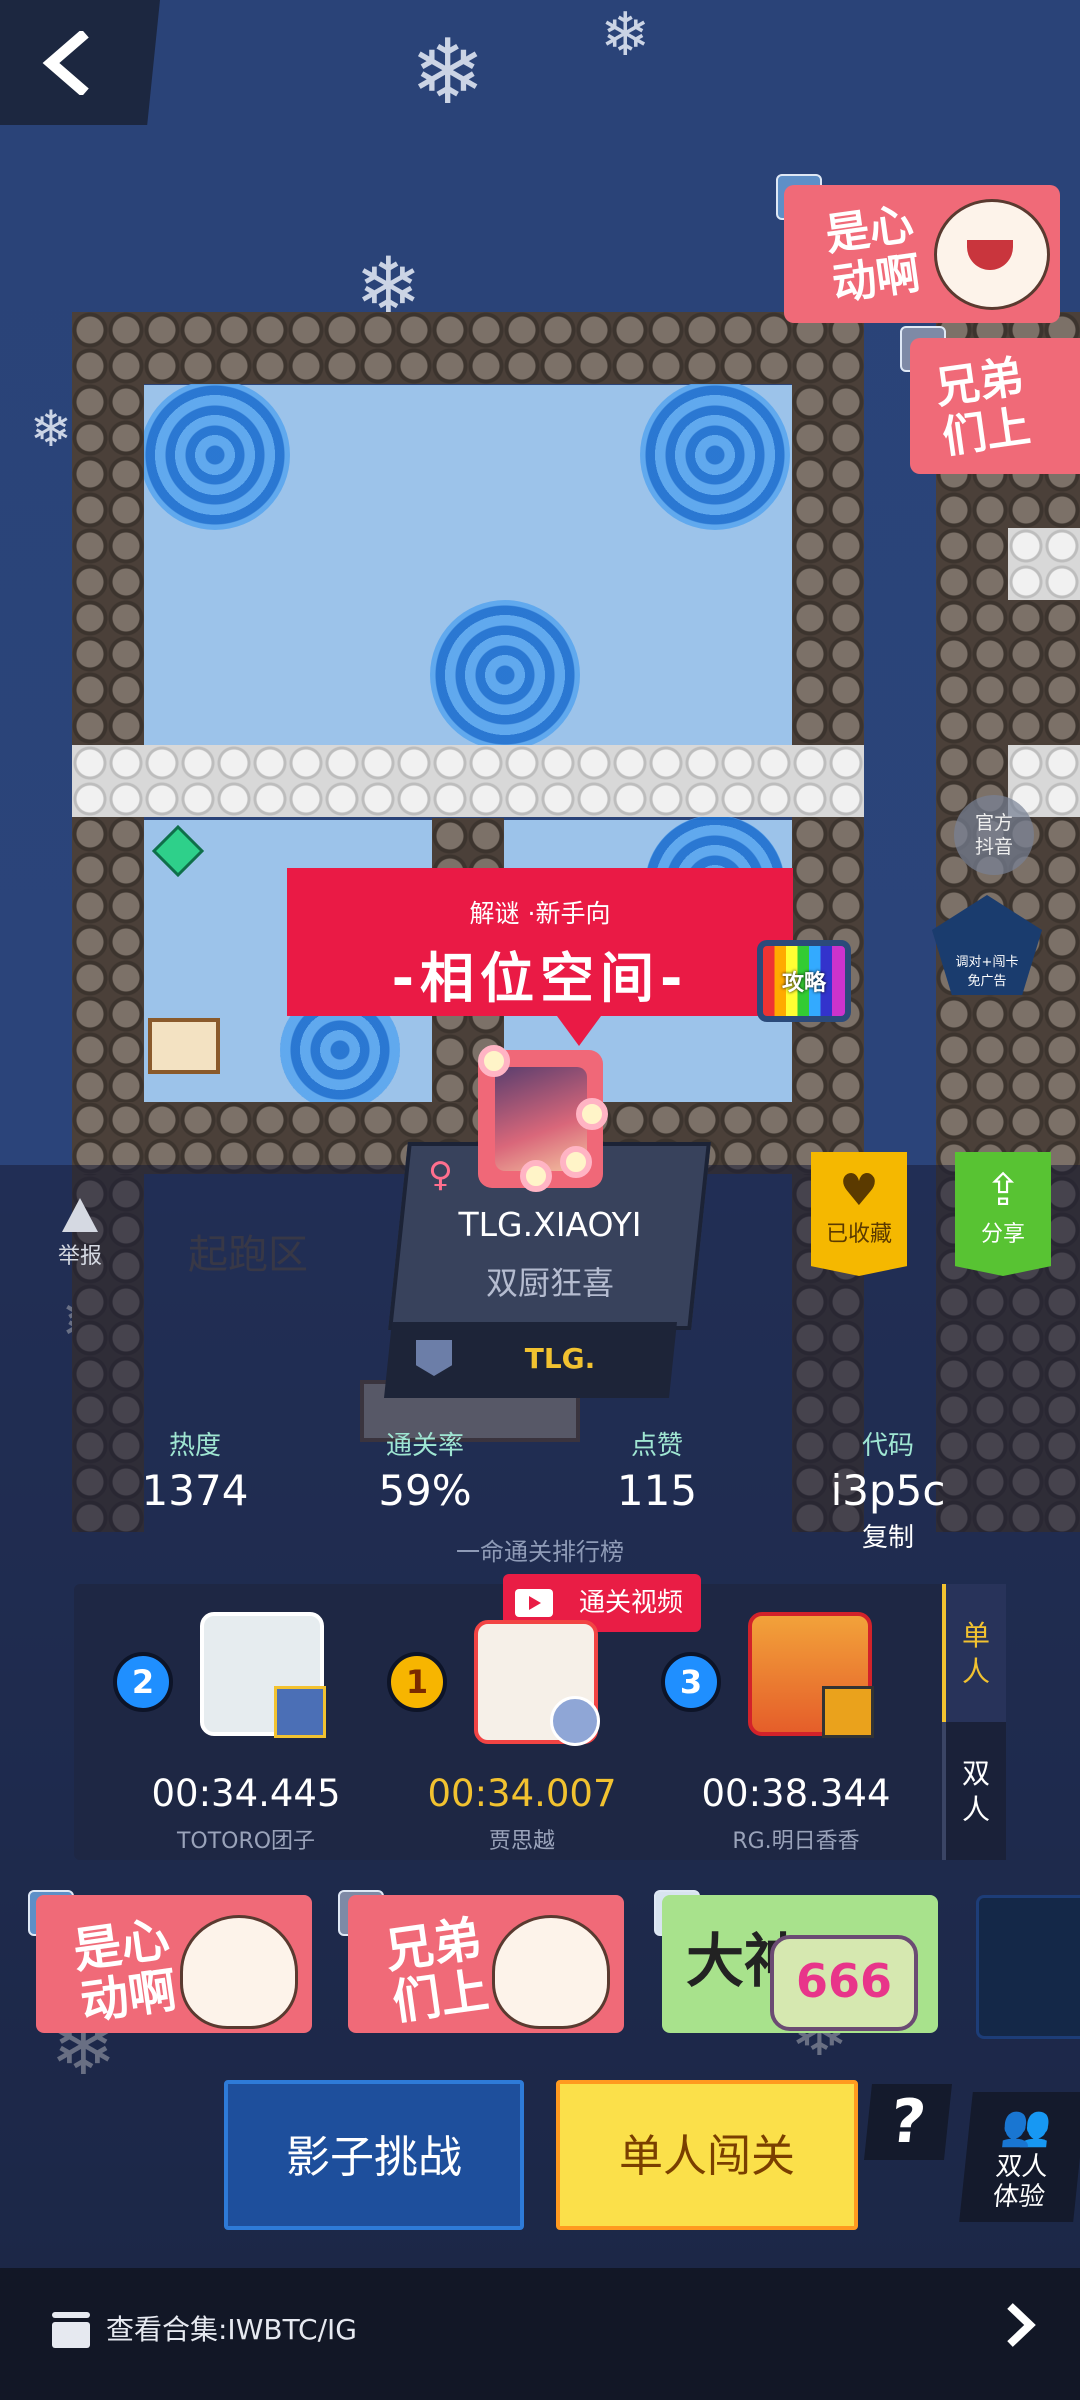 The height and width of the screenshot is (2400, 1080). I want to click on duo-try-button: 👥 双人 体验, so click(1019, 2157).